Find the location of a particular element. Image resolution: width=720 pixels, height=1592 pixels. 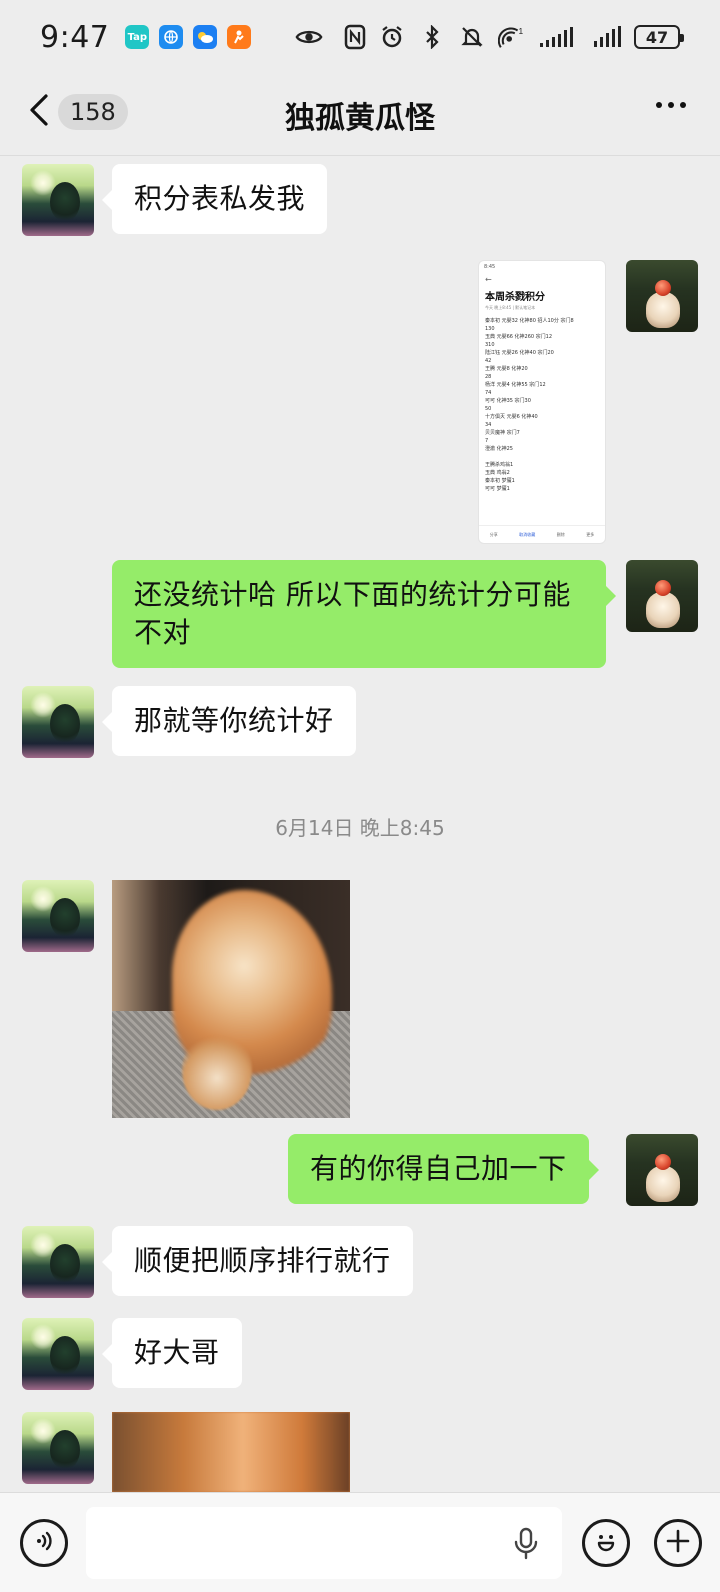

chat-title: 独孤黄瓜怪 is located at coordinates (360, 118).